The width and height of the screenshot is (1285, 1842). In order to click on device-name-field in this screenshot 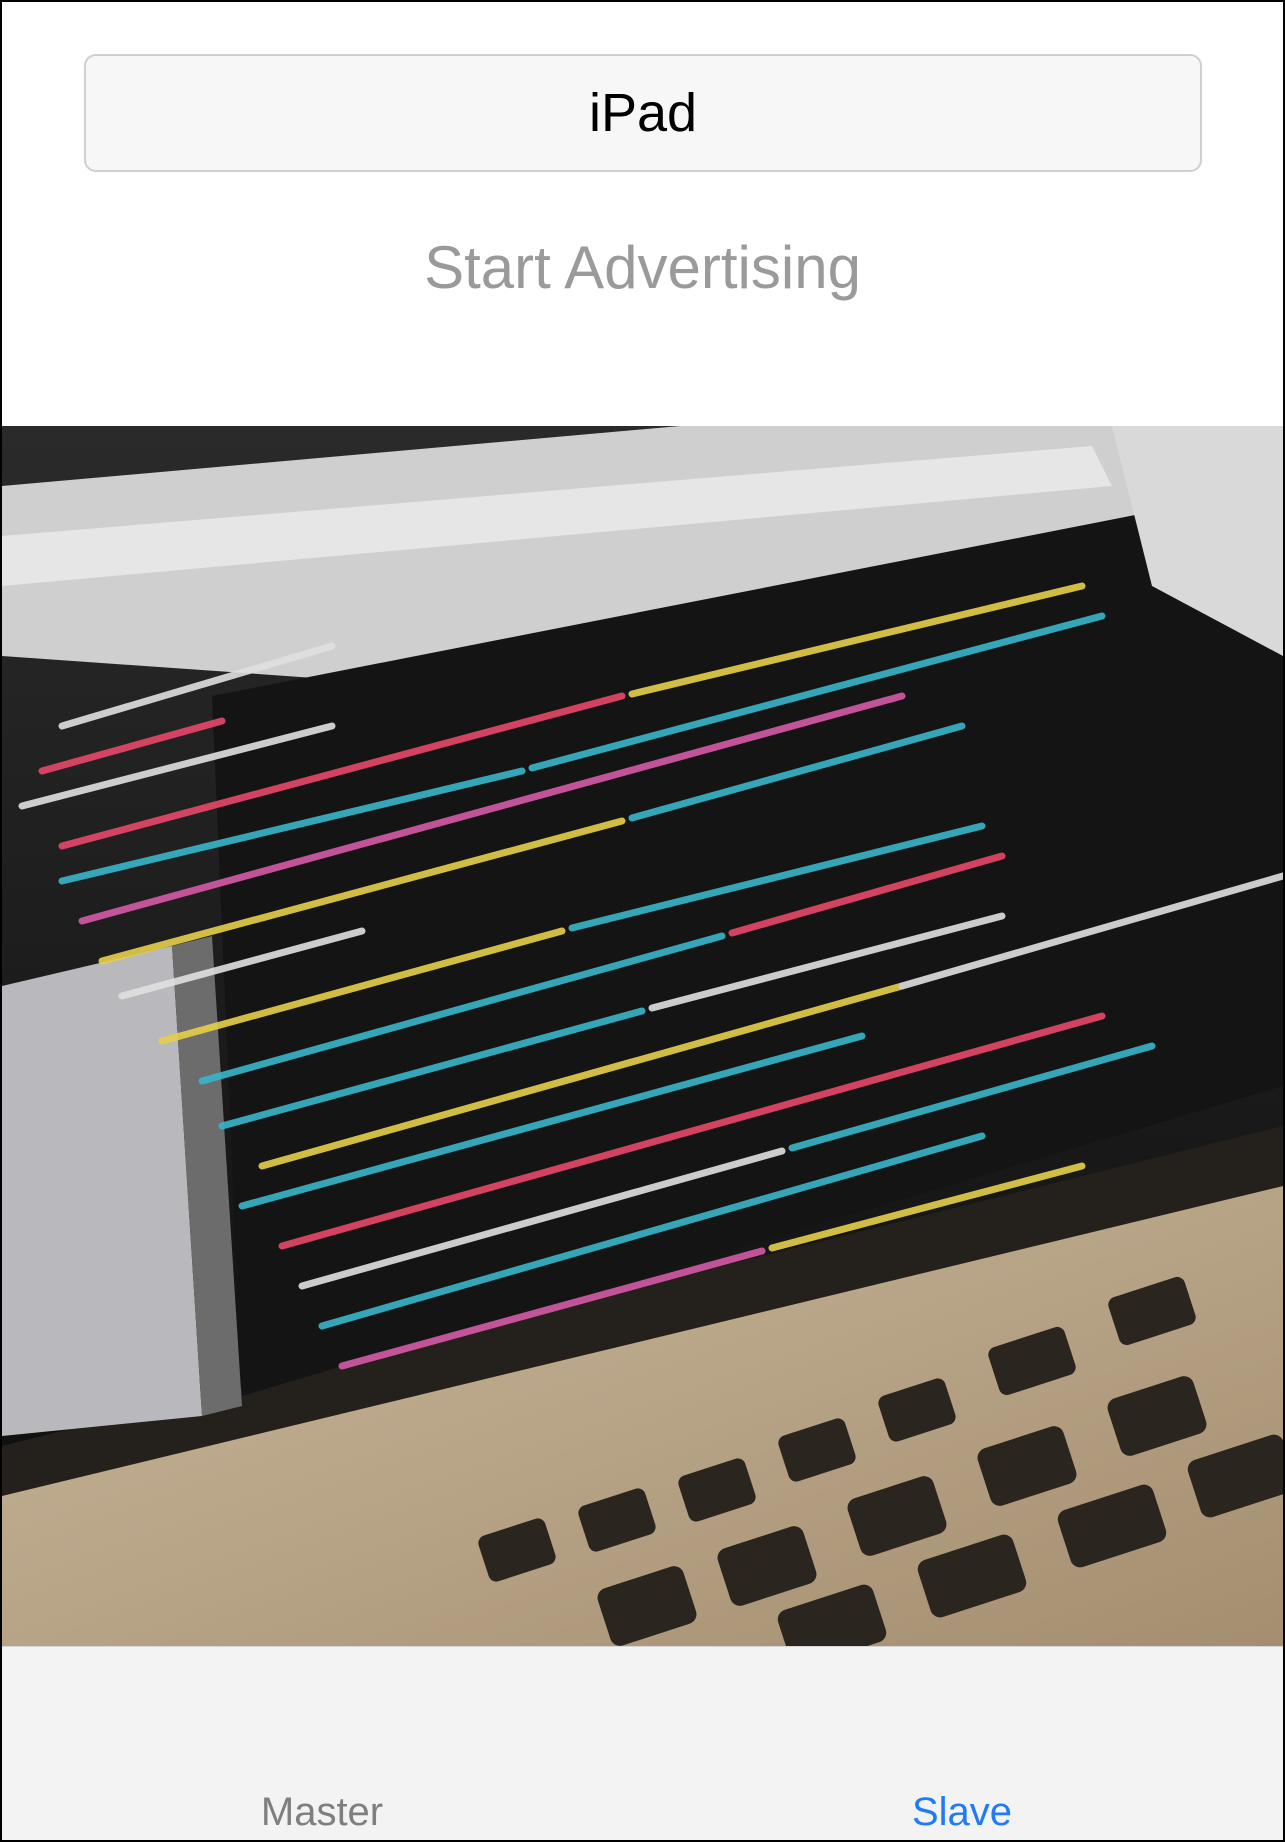, I will do `click(643, 113)`.